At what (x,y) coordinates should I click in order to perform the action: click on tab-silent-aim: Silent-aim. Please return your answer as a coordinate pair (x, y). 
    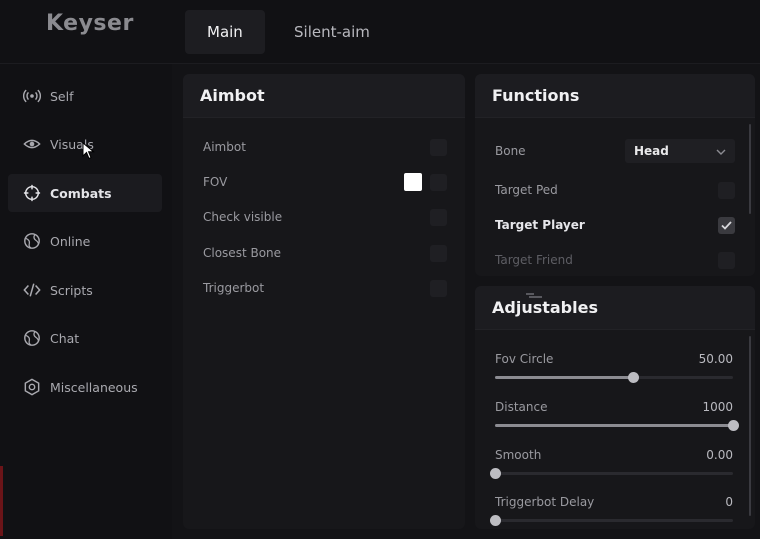
    Looking at the image, I should click on (332, 32).